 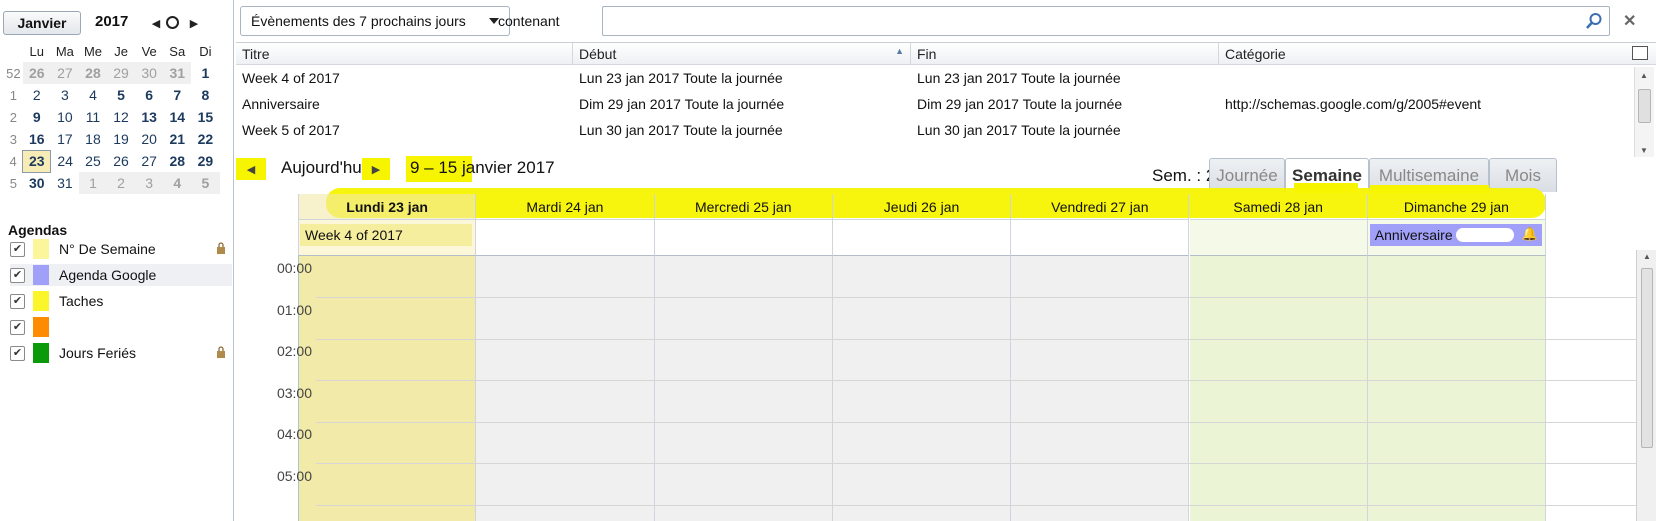 I want to click on day-header: Vendredi 27 jan, so click(x=1100, y=207).